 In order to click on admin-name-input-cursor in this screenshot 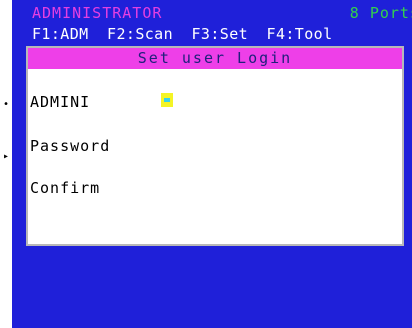, I will do `click(167, 100)`.